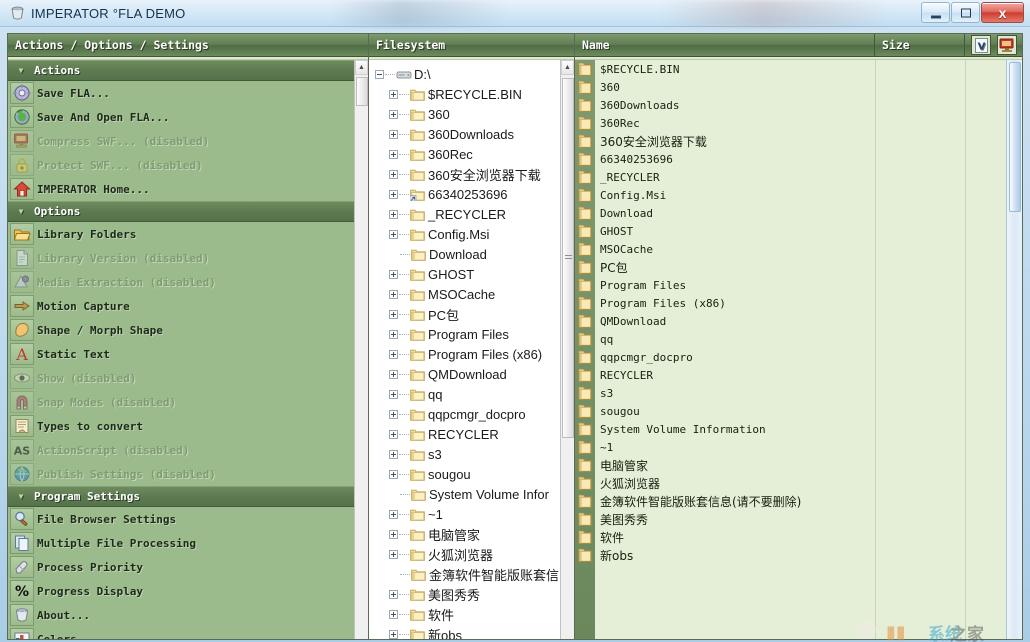 The height and width of the screenshot is (642, 1030). Describe the element at coordinates (464, 314) in the screenshot. I see `tree-node: PC包` at that location.